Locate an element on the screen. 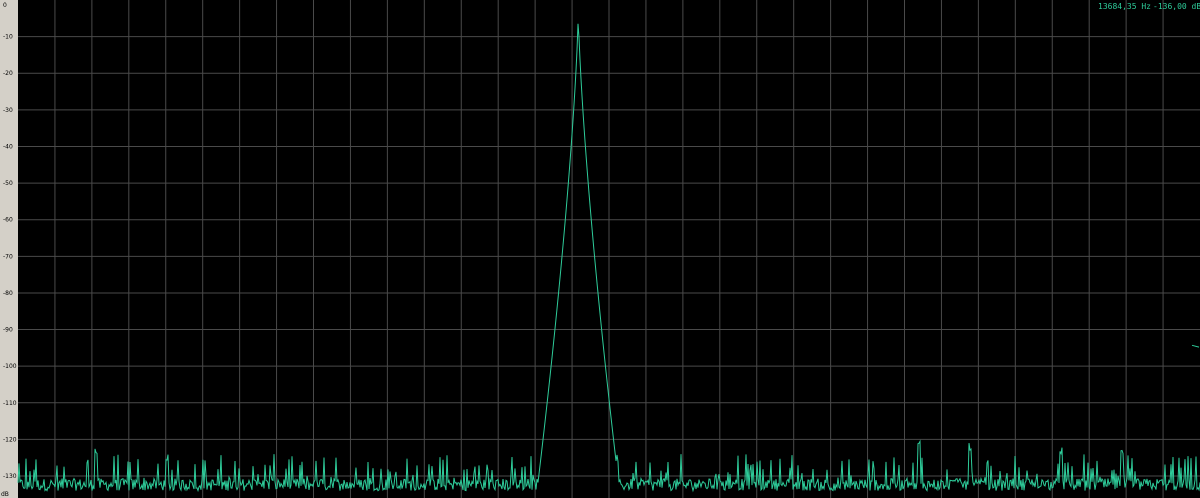 This screenshot has height=498, width=1200. y-tick-label: -30 is located at coordinates (8, 110).